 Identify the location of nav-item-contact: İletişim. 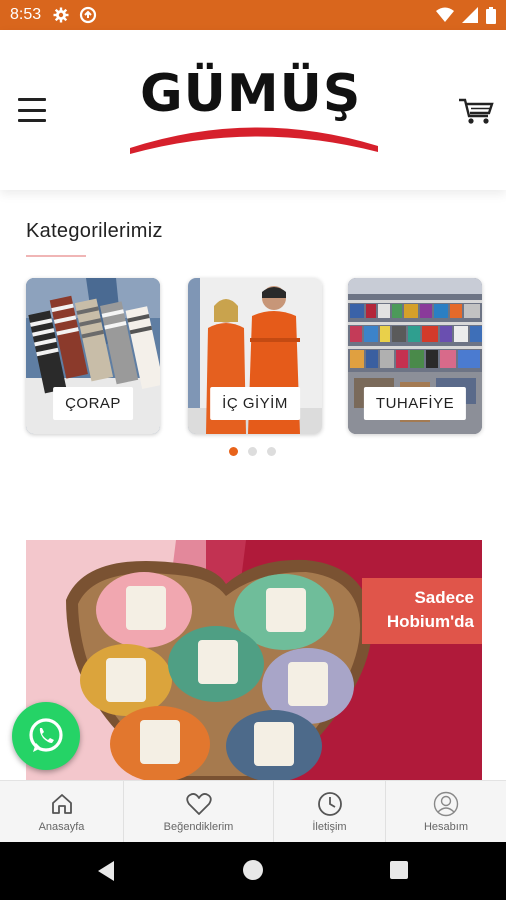
(330, 812).